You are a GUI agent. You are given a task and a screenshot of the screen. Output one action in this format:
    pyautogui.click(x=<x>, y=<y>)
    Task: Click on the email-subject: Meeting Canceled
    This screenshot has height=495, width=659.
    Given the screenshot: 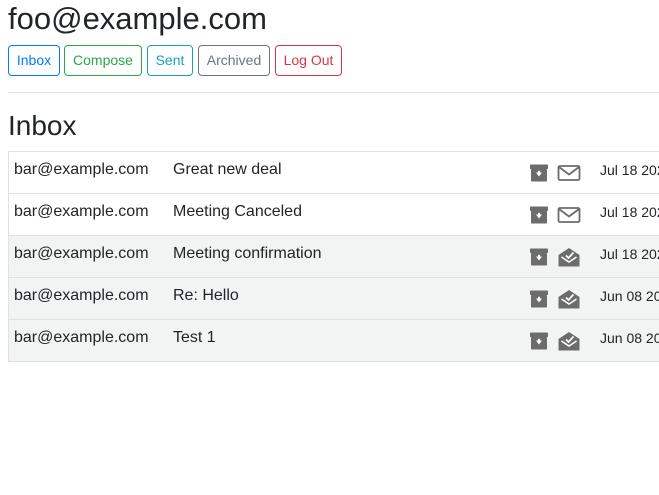 What is the action you would take?
    pyautogui.click(x=237, y=211)
    